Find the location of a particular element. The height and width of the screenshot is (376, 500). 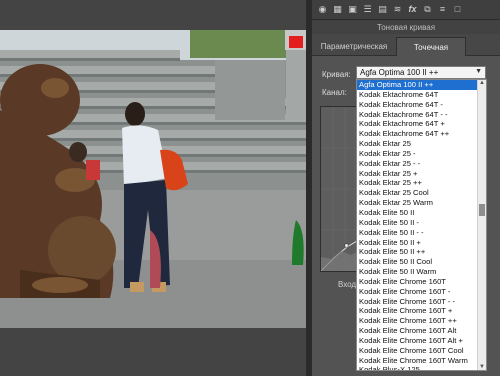

curve-option: Kodak Ektar 25 - is located at coordinates (417, 154).